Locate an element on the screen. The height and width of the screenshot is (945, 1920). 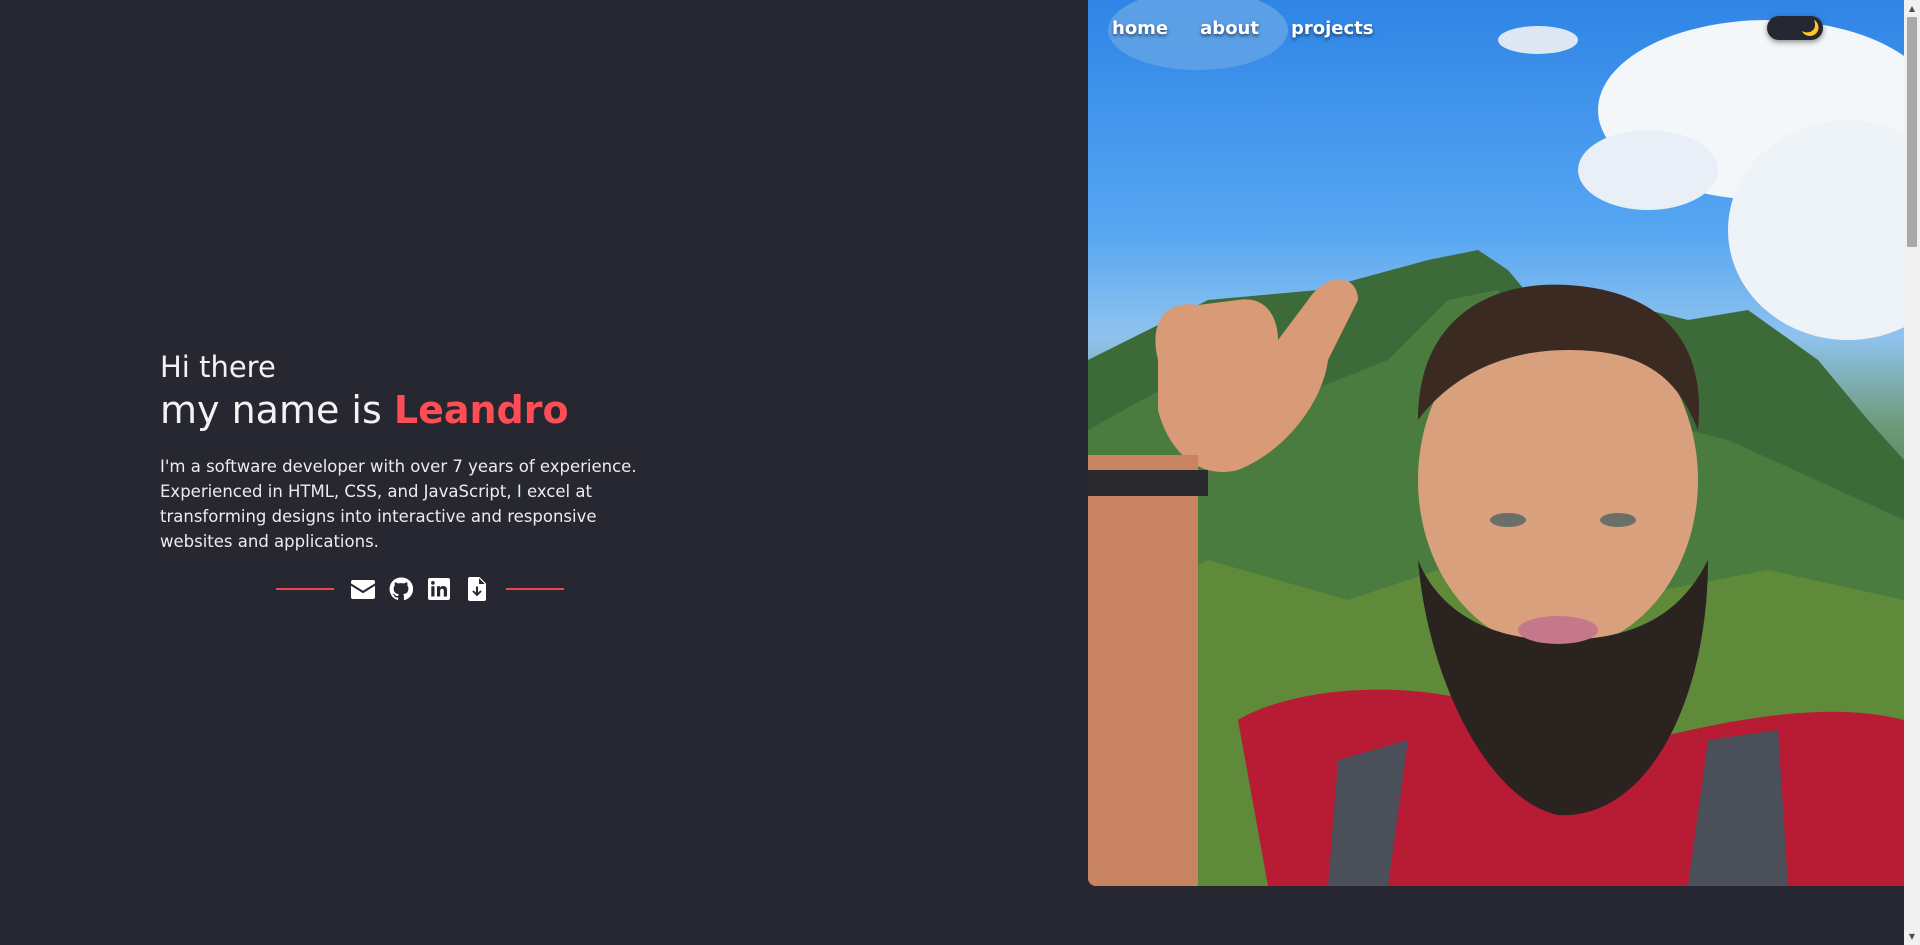
scroll-up-arrow-icon: ▲ is located at coordinates (1912, 8).